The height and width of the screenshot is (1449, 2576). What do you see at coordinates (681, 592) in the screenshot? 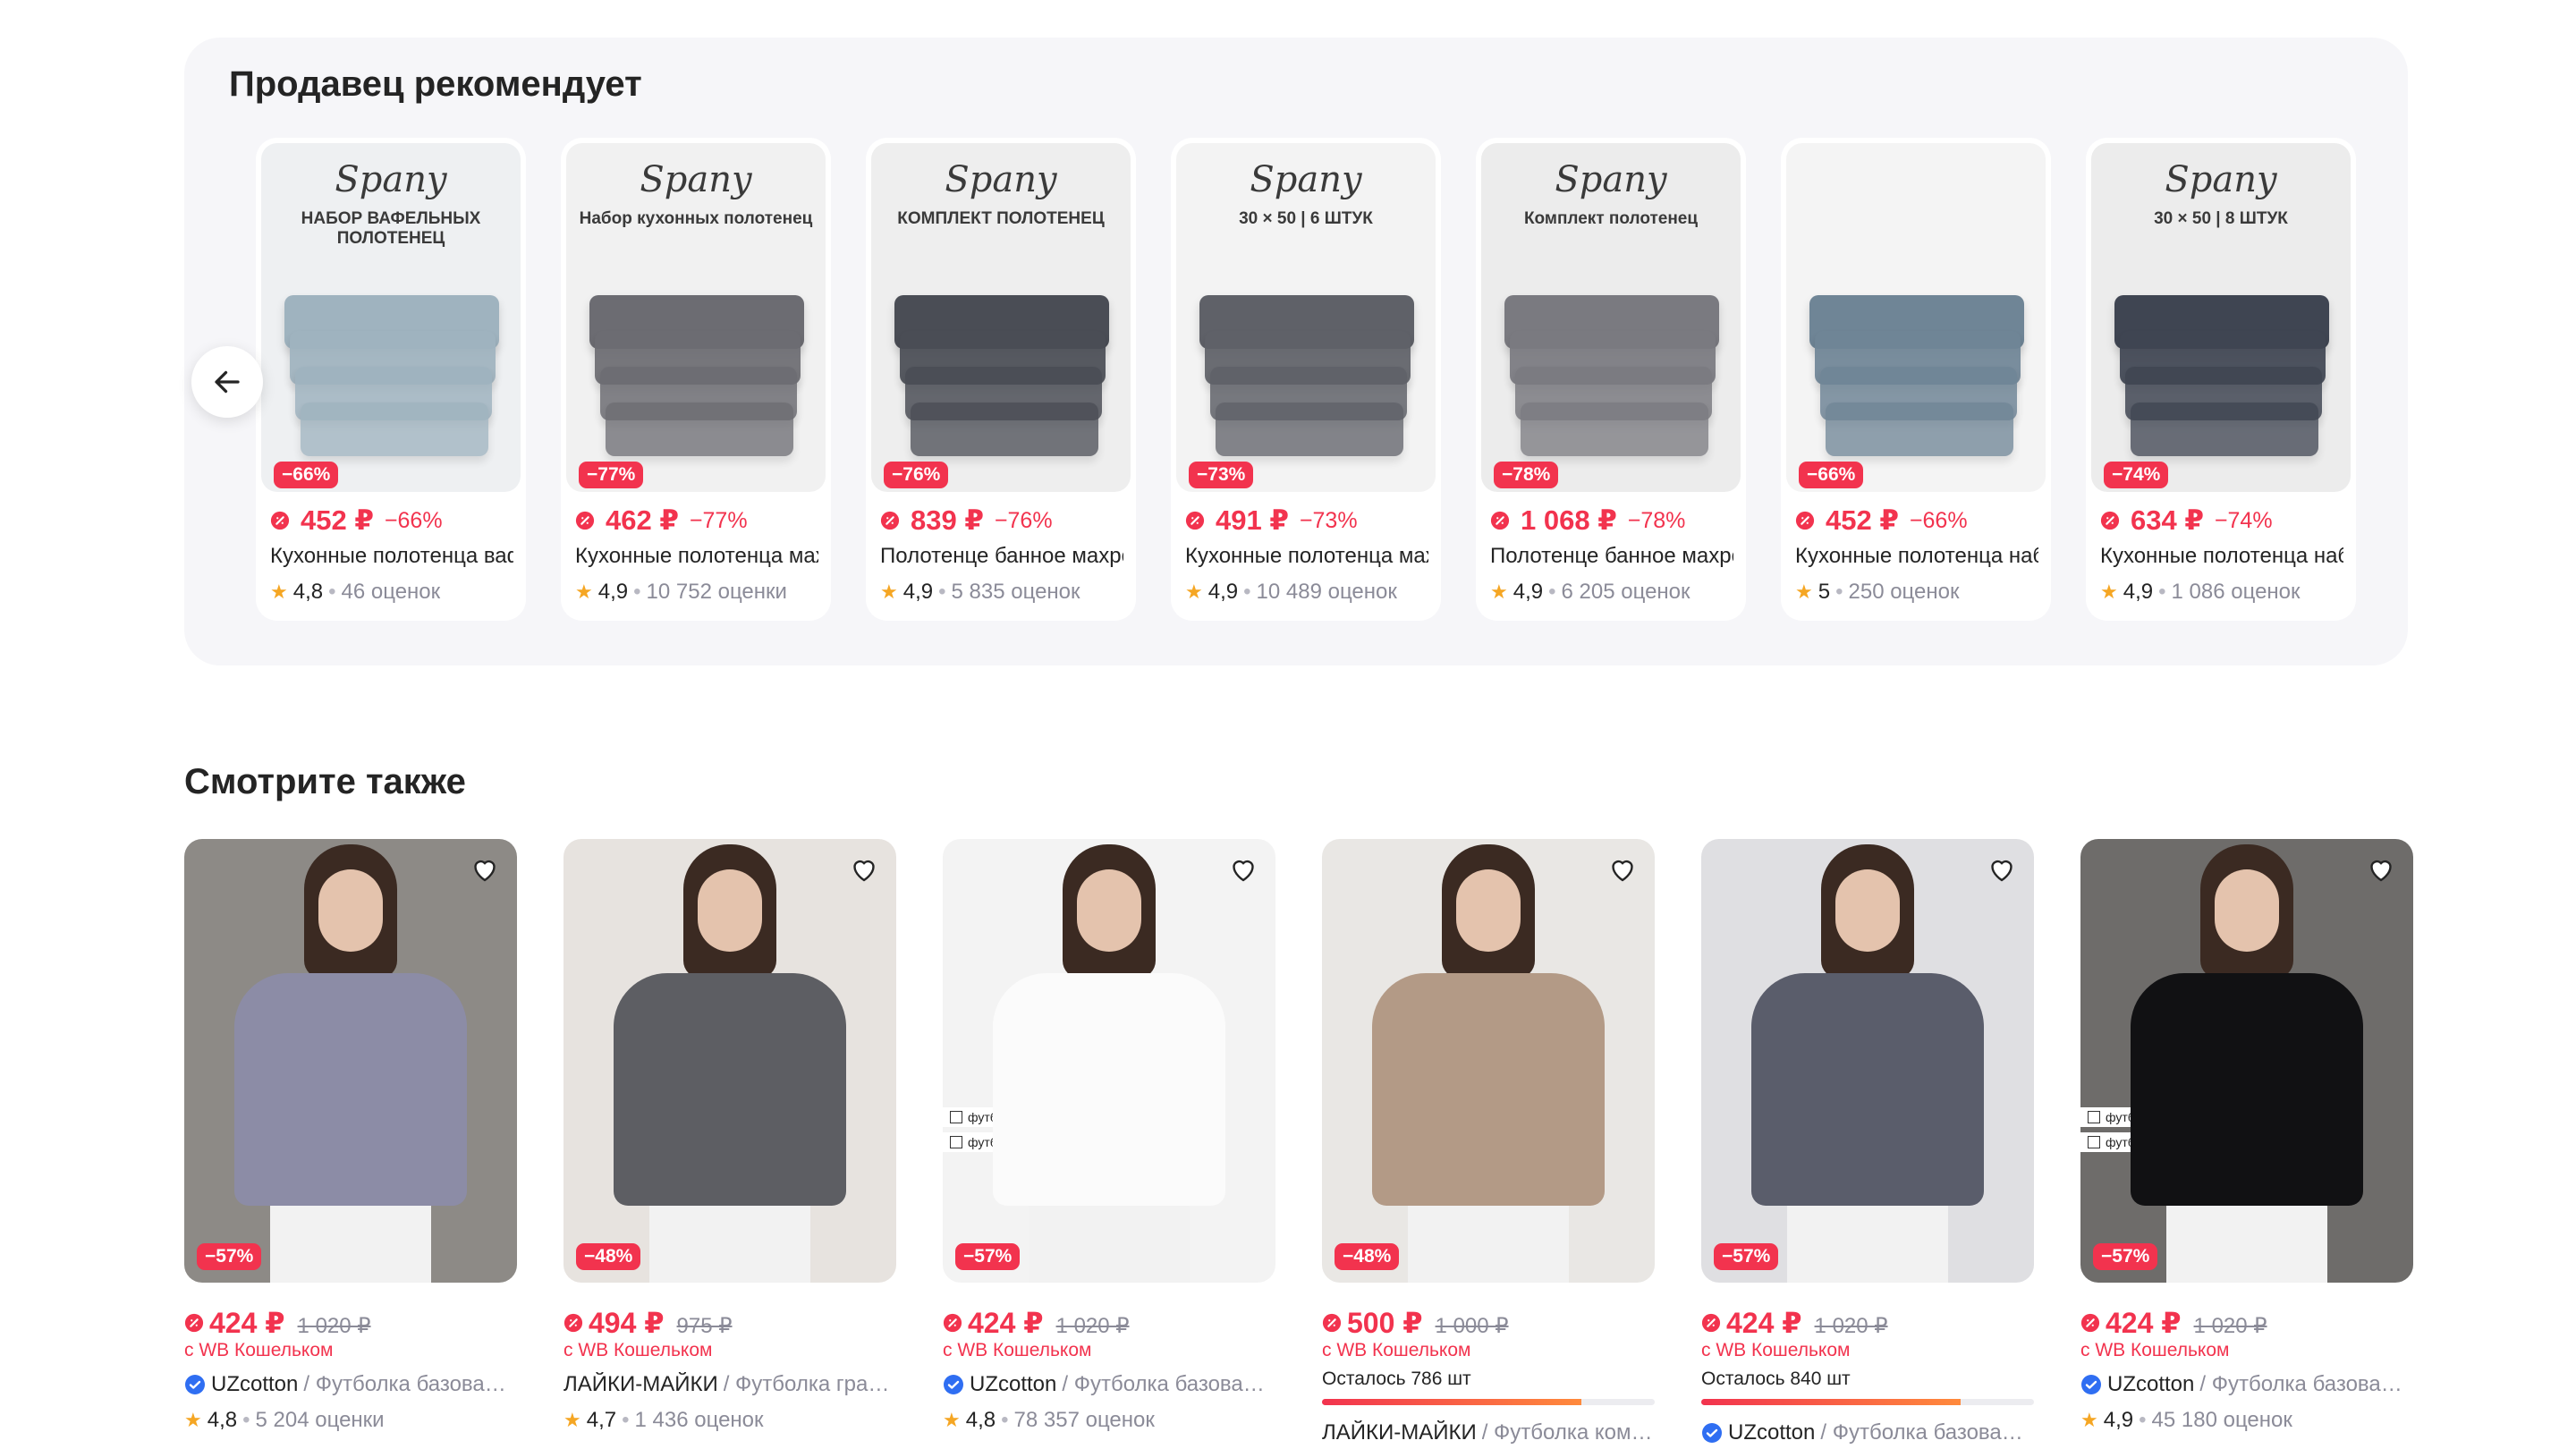
I see `rating: ★ 4,9 • 10 752 оценки` at bounding box center [681, 592].